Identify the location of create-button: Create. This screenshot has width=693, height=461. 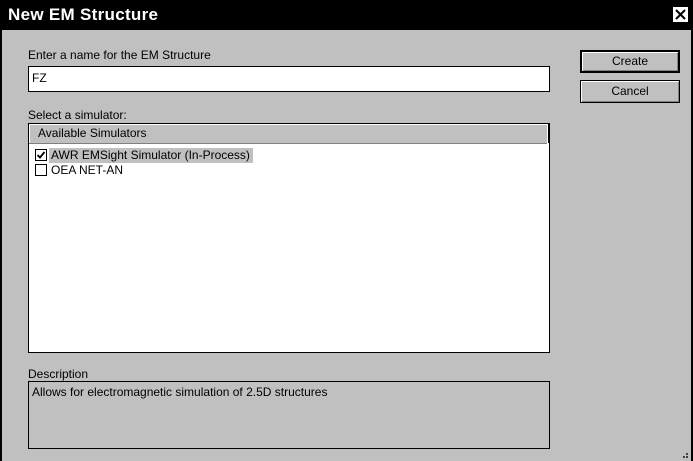
(630, 61).